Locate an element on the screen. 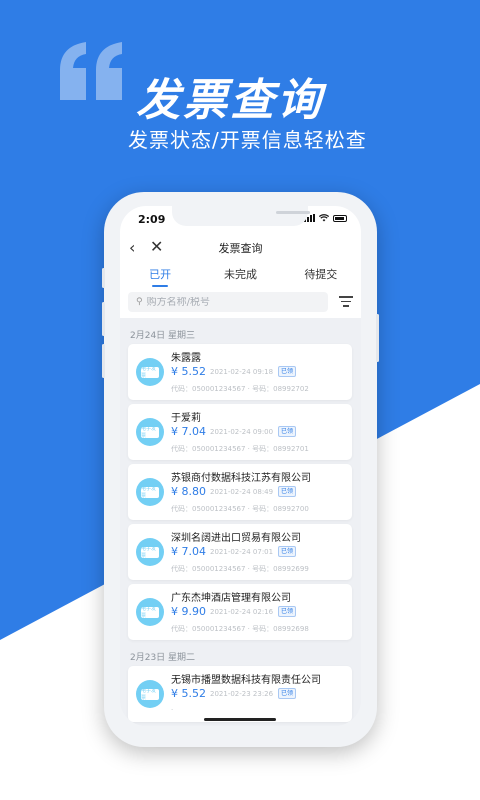  tab-issued: 已开 is located at coordinates (160, 275).